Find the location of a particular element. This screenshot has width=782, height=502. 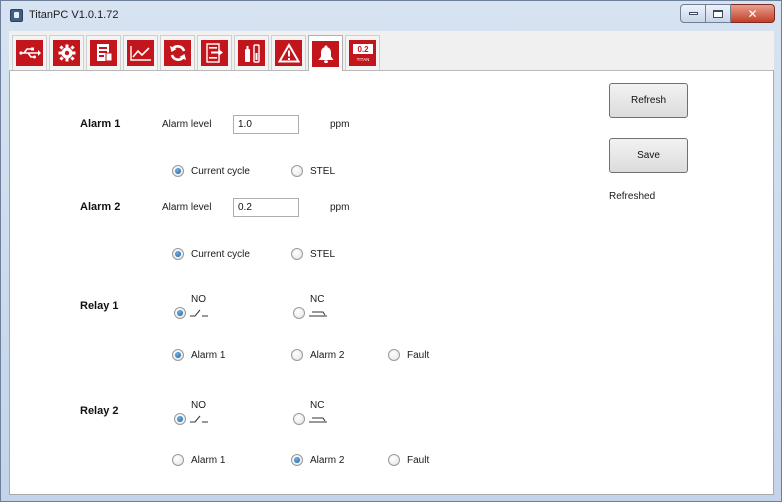

tab-data is located at coordinates (103, 52).